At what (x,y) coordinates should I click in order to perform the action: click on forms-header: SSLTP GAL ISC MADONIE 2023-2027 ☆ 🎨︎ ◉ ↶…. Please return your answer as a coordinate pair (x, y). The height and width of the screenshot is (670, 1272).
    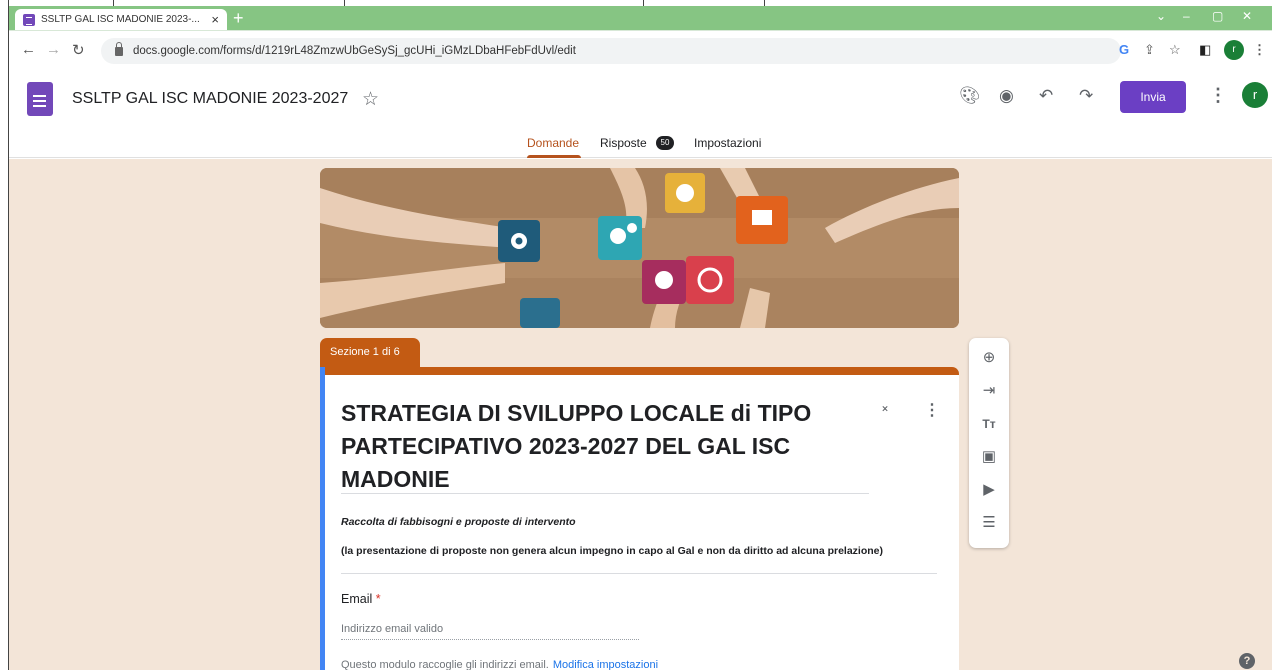
    Looking at the image, I should click on (640, 114).